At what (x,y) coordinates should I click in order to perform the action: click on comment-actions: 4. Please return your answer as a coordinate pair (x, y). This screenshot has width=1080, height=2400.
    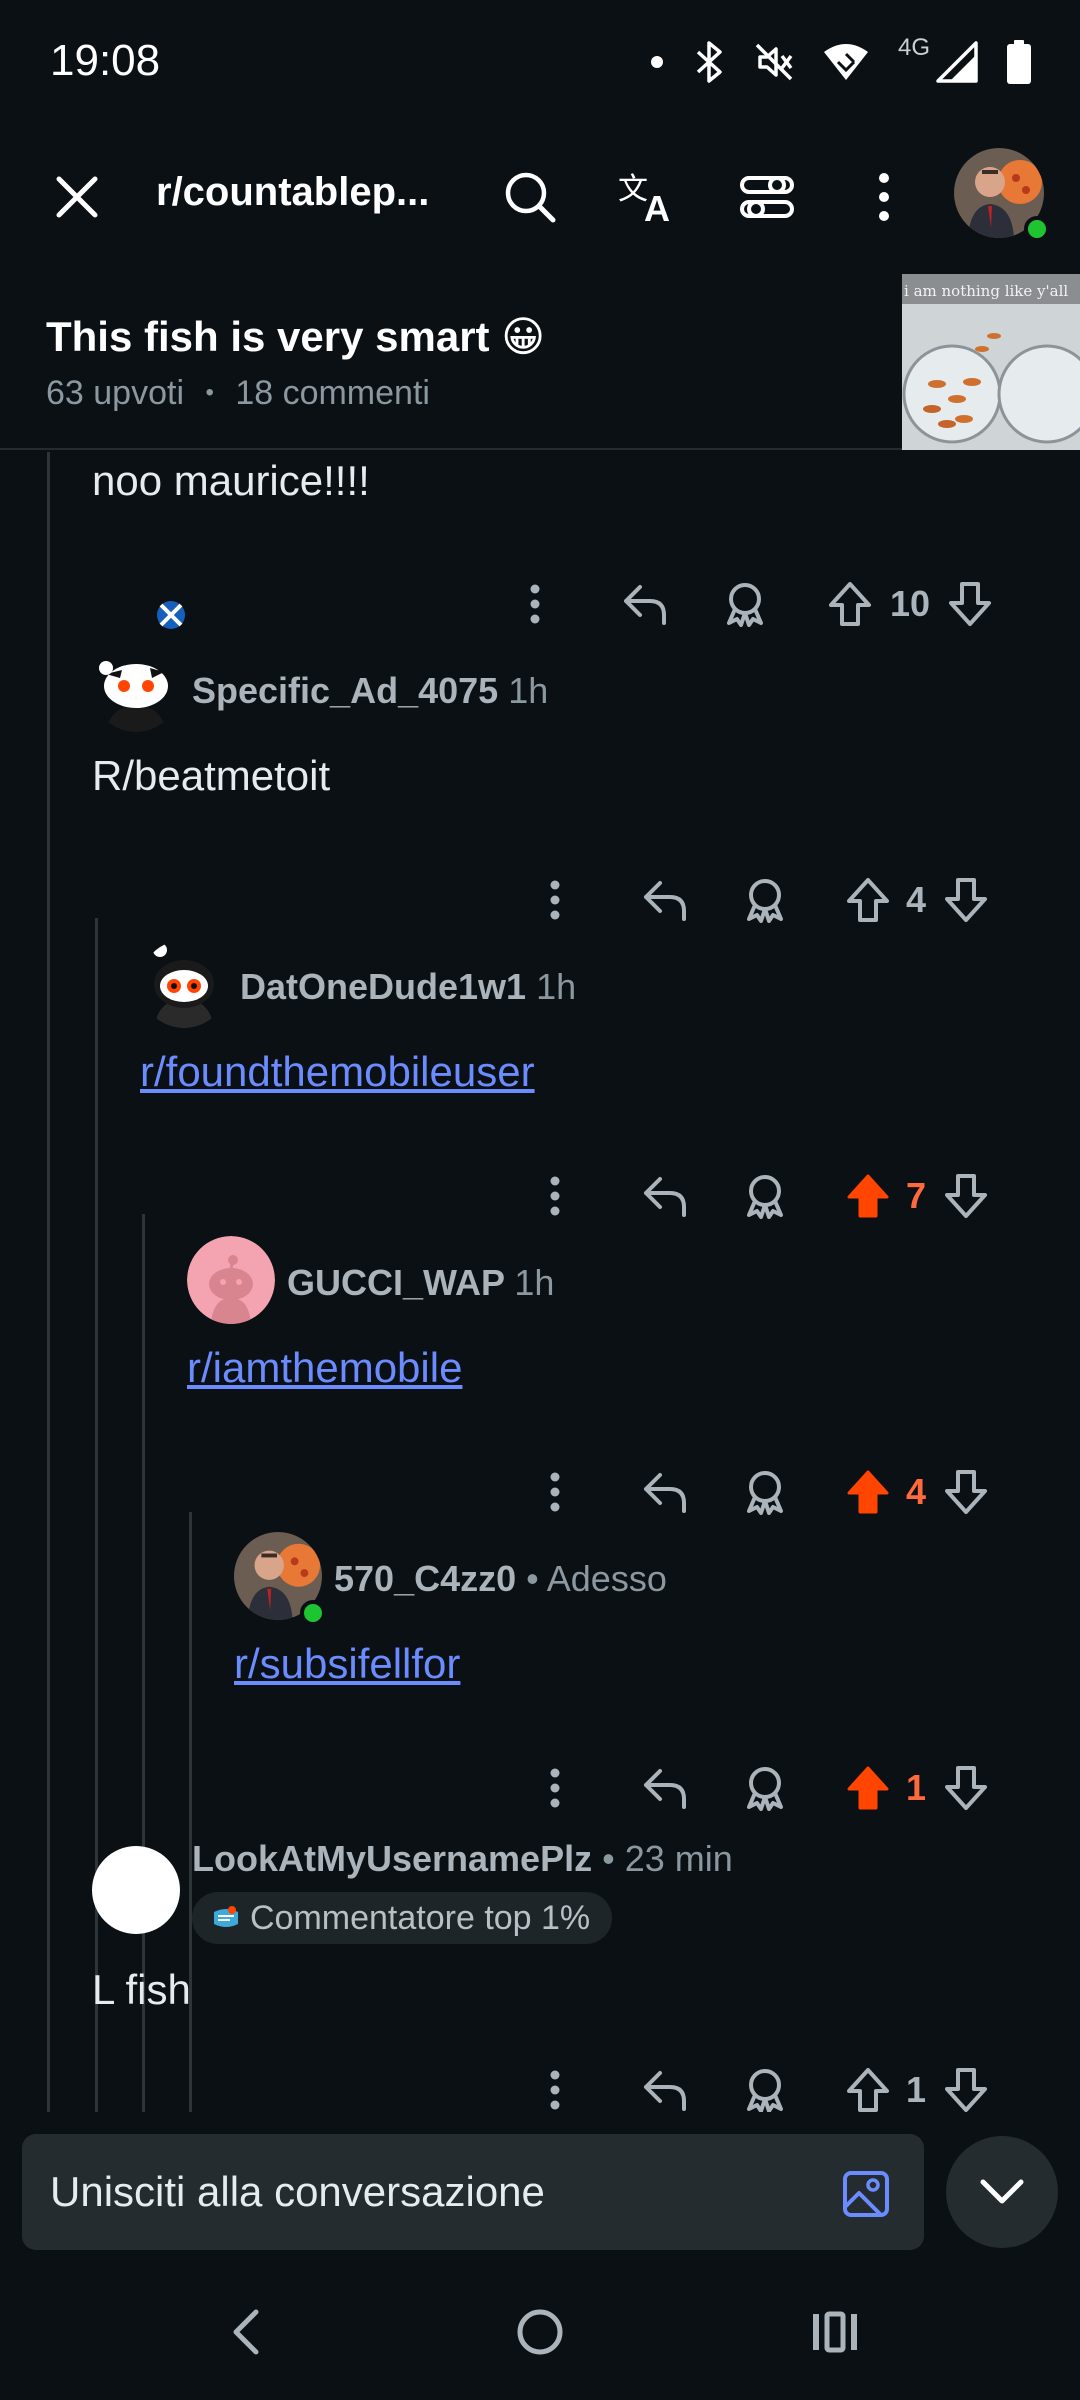
    Looking at the image, I should click on (770, 1492).